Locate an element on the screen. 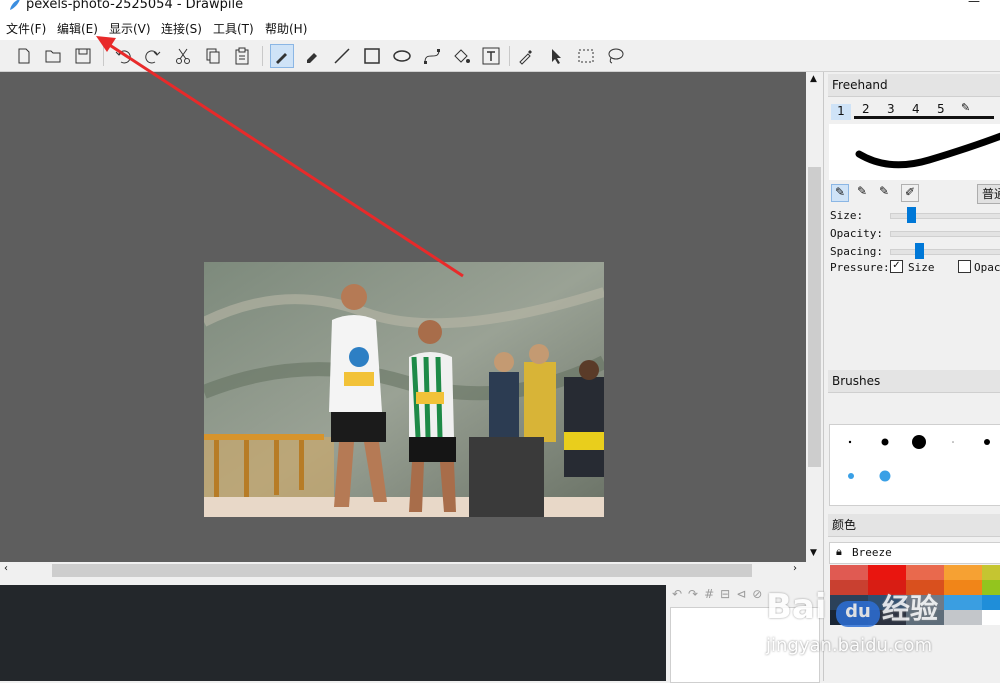 The image size is (1000, 683). layer-panel: ↶↷#⊟⊲⊘ is located at coordinates (744, 634).